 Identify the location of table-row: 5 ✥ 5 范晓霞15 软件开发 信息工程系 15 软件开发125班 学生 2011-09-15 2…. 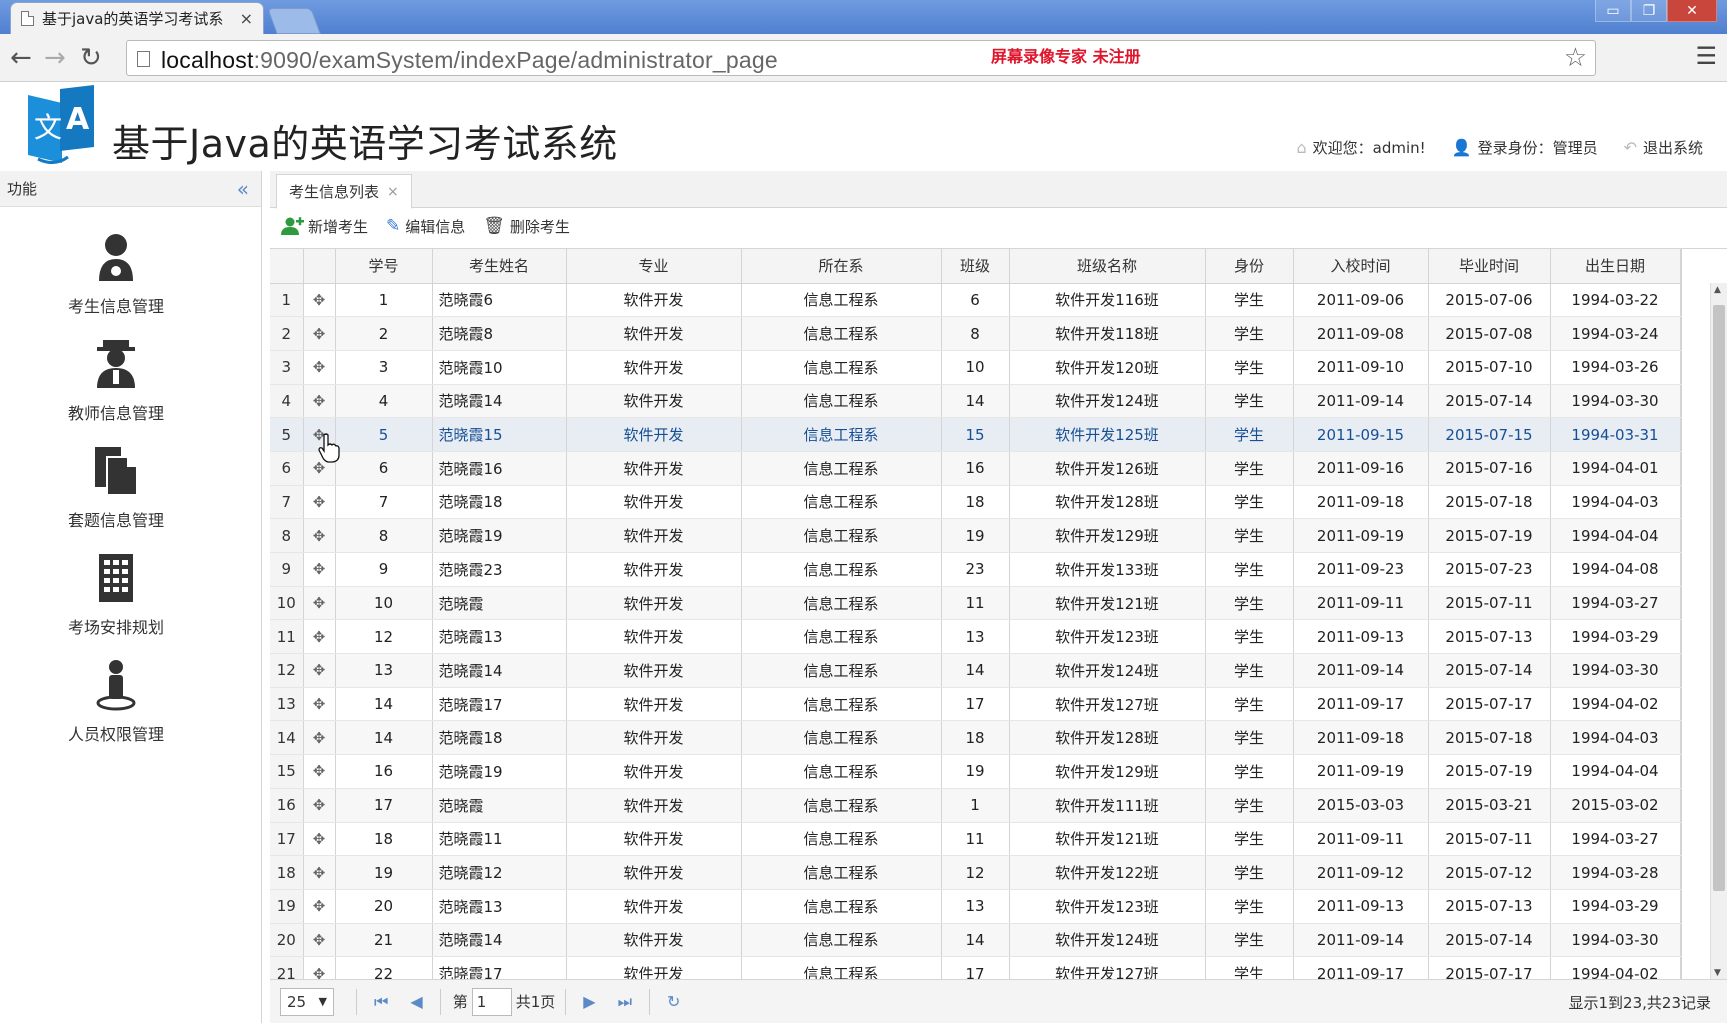
(976, 434).